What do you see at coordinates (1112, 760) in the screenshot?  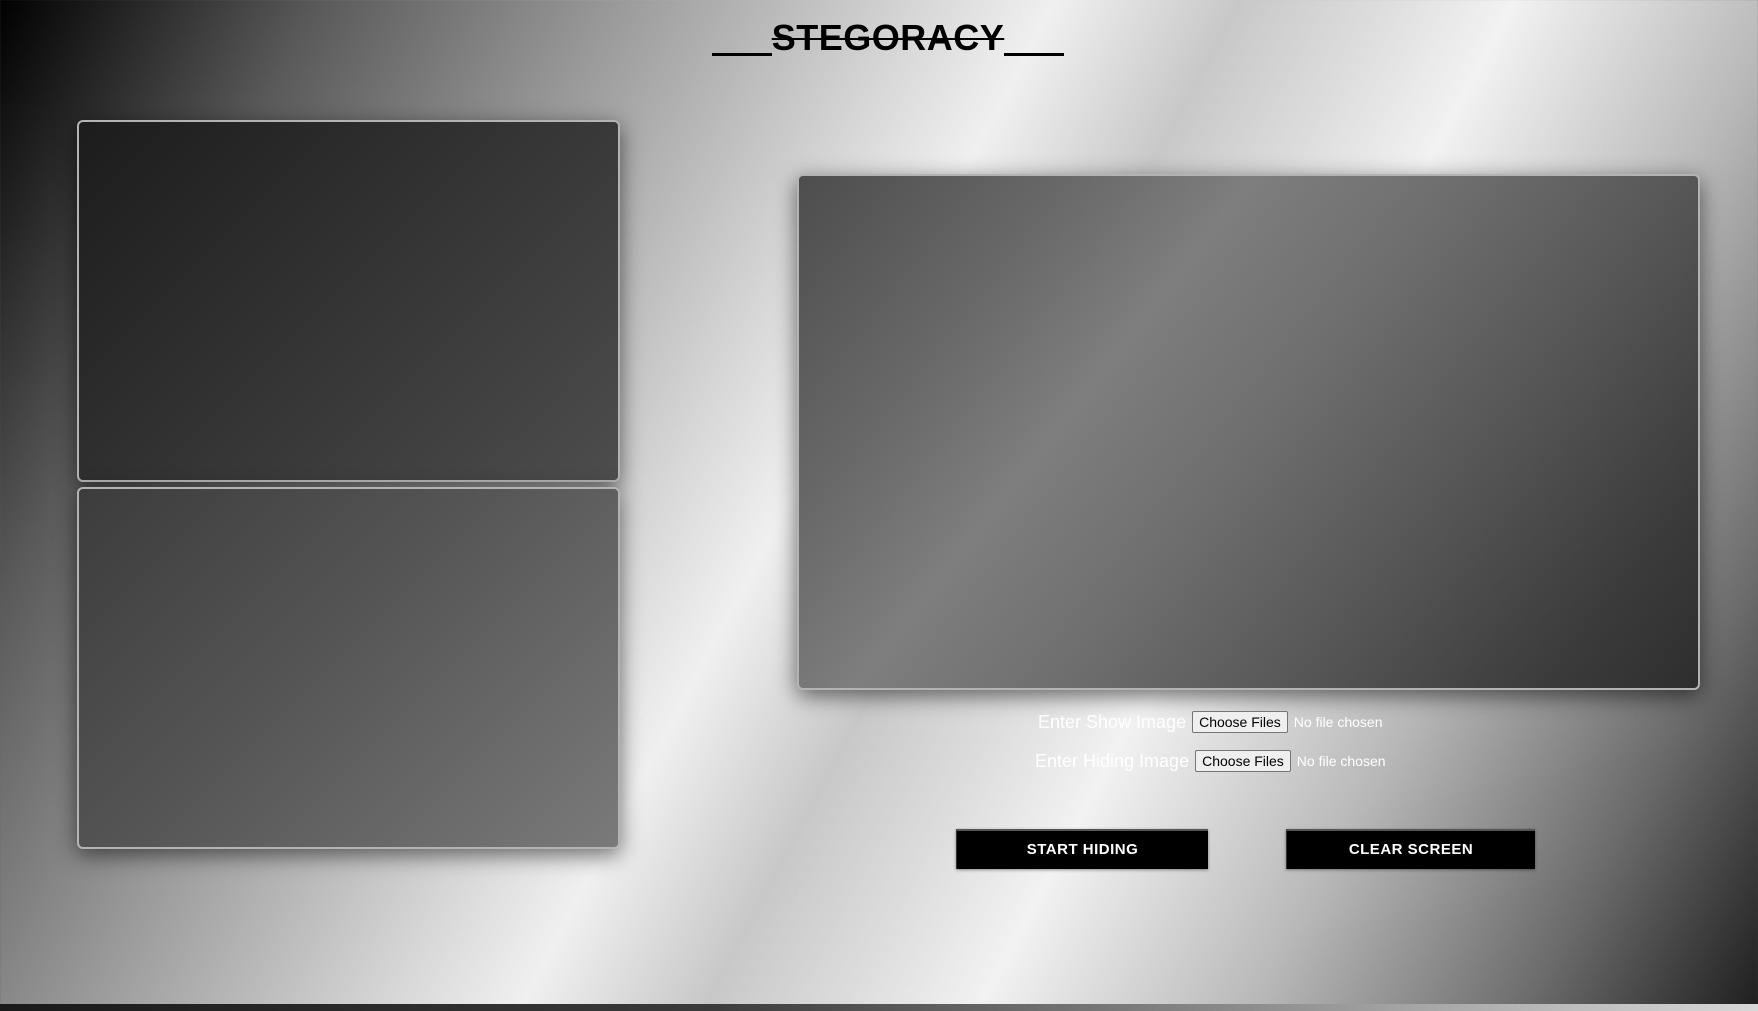 I see `hiding-image-label: Enter Hiding Image` at bounding box center [1112, 760].